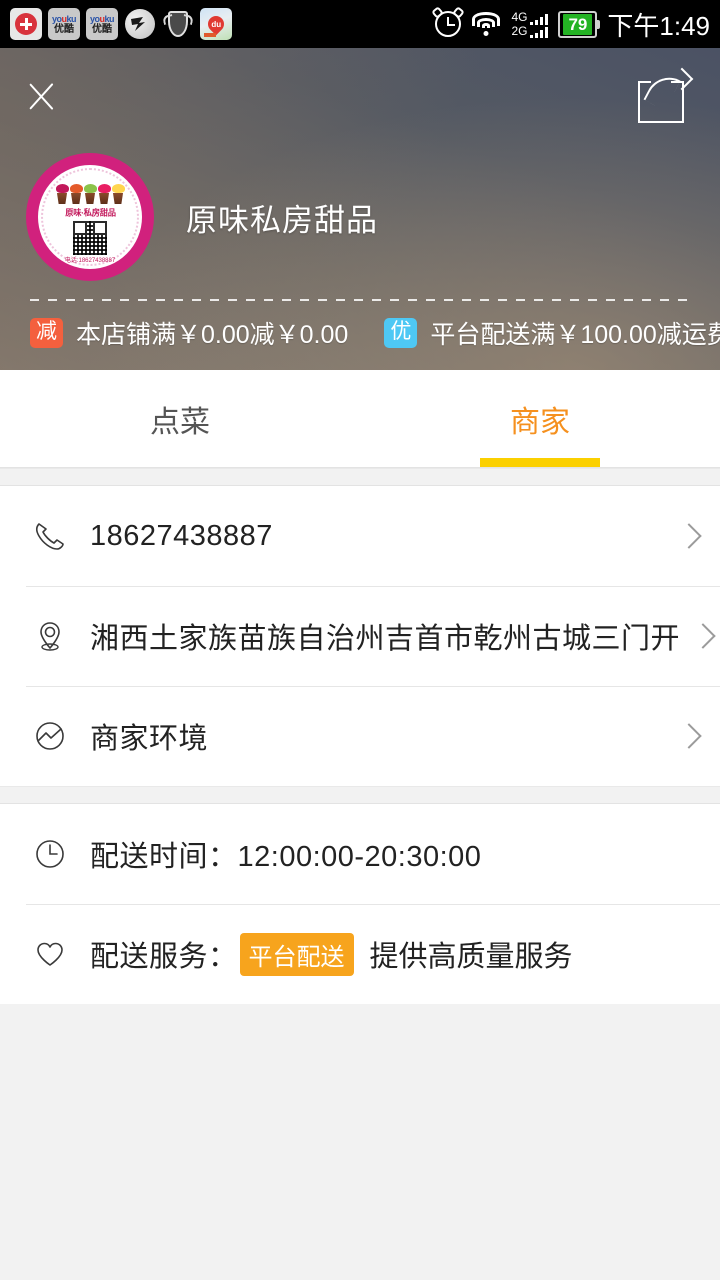 The width and height of the screenshot is (720, 1280). I want to click on status-bar: youku 优酷 youku 优酷 du 4G 2G 79 下午1:49, so click(360, 24).